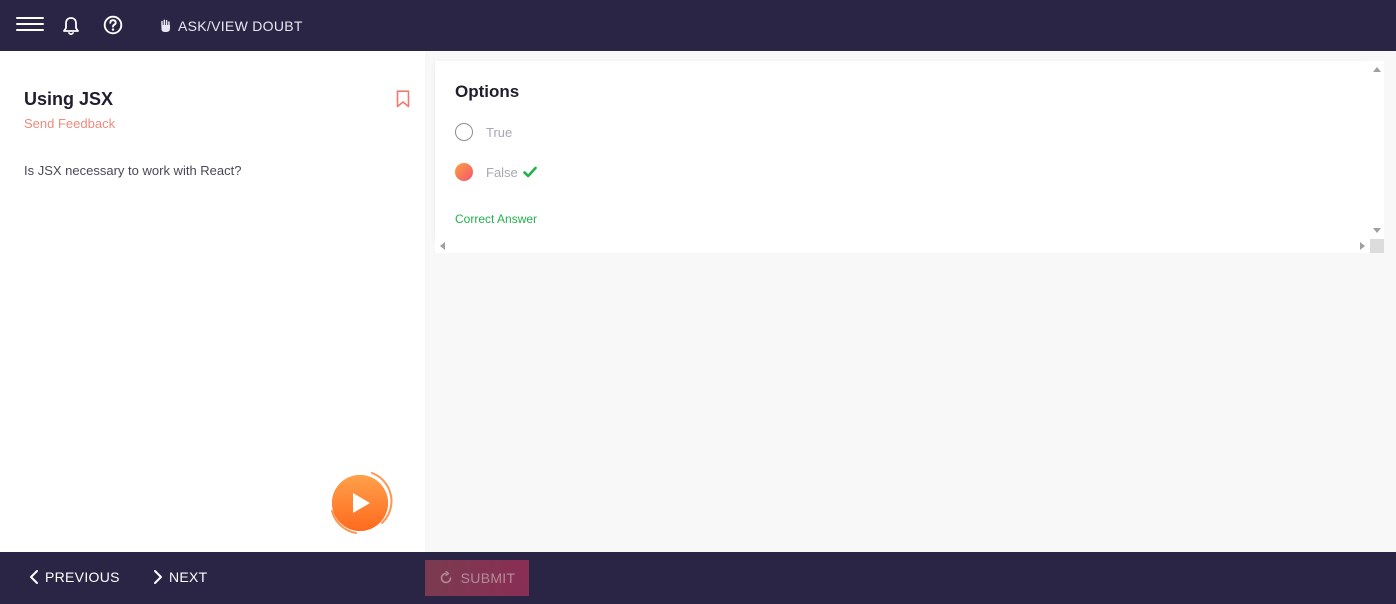 The height and width of the screenshot is (604, 1396). I want to click on check-icon, so click(529, 172).